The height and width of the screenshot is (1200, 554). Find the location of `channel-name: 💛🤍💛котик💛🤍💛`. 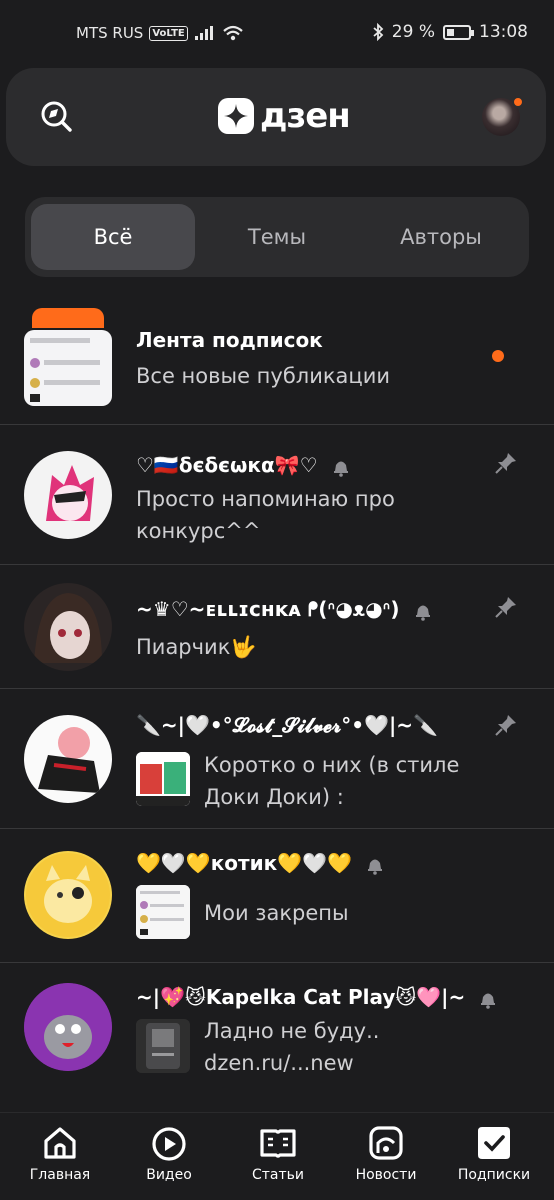

channel-name: 💛🤍💛котик💛🤍💛 is located at coordinates (260, 863).